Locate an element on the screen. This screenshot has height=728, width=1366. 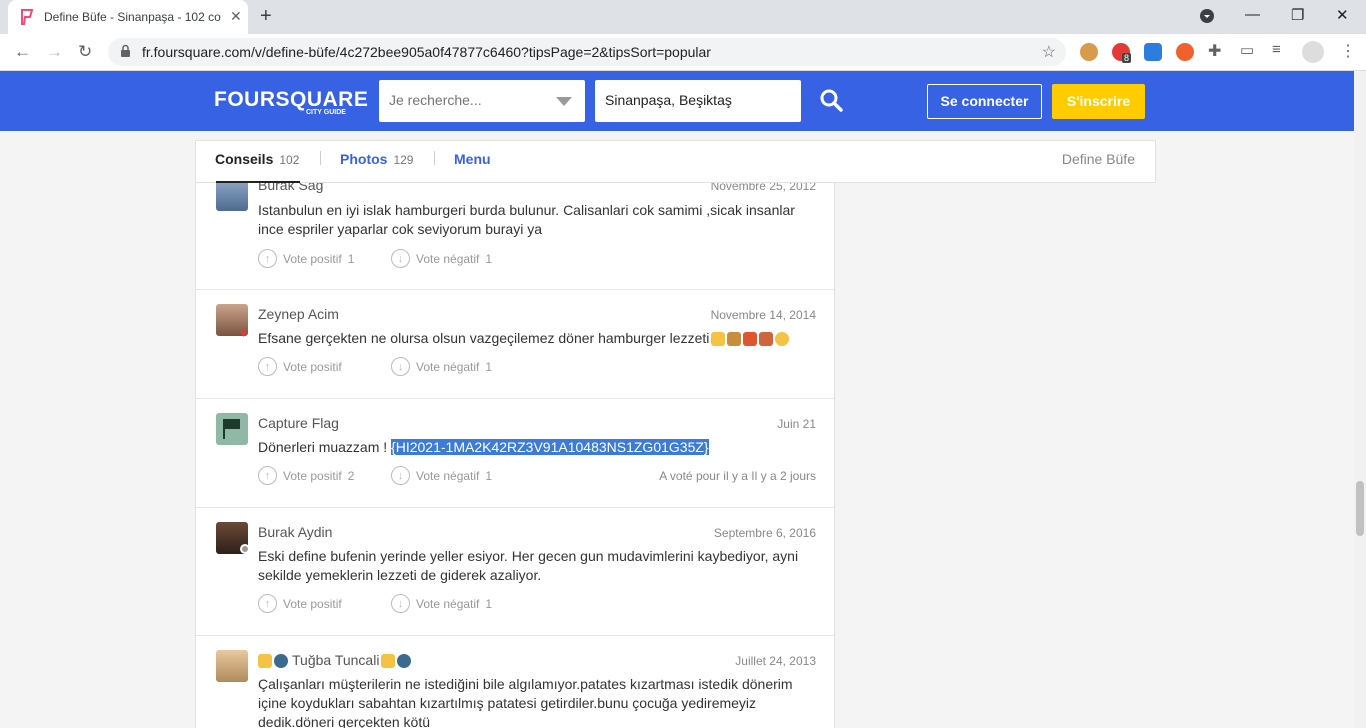
divider is located at coordinates (320, 158).